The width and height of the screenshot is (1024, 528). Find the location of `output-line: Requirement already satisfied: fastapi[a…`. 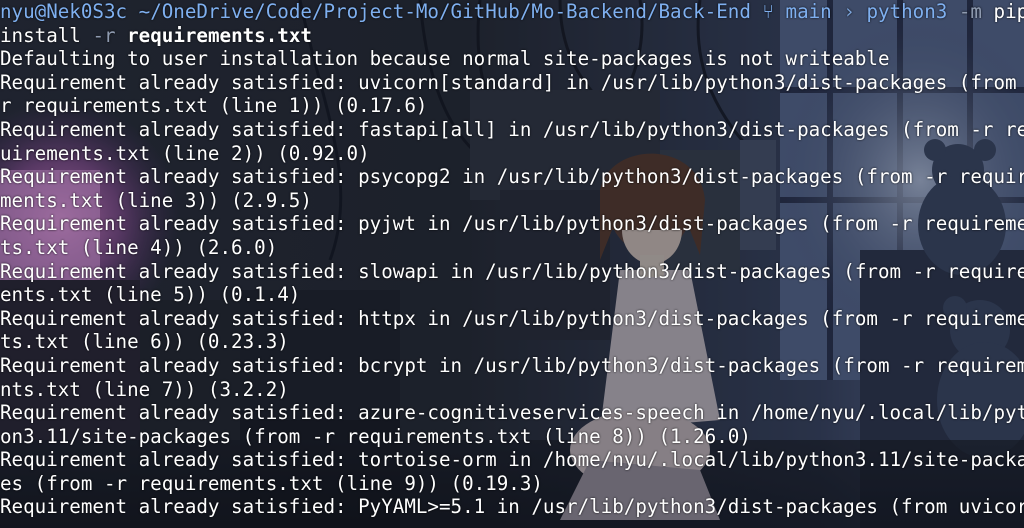

output-line: Requirement already satisfied: fastapi[a… is located at coordinates (512, 129).